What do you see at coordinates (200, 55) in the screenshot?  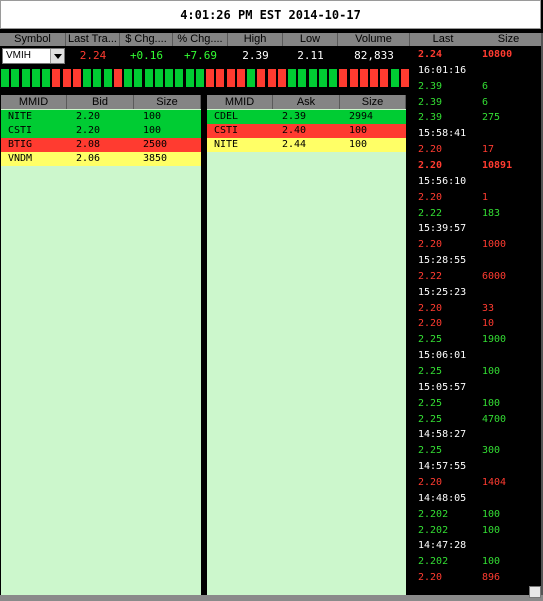 I see `percent-change-value: +7.69` at bounding box center [200, 55].